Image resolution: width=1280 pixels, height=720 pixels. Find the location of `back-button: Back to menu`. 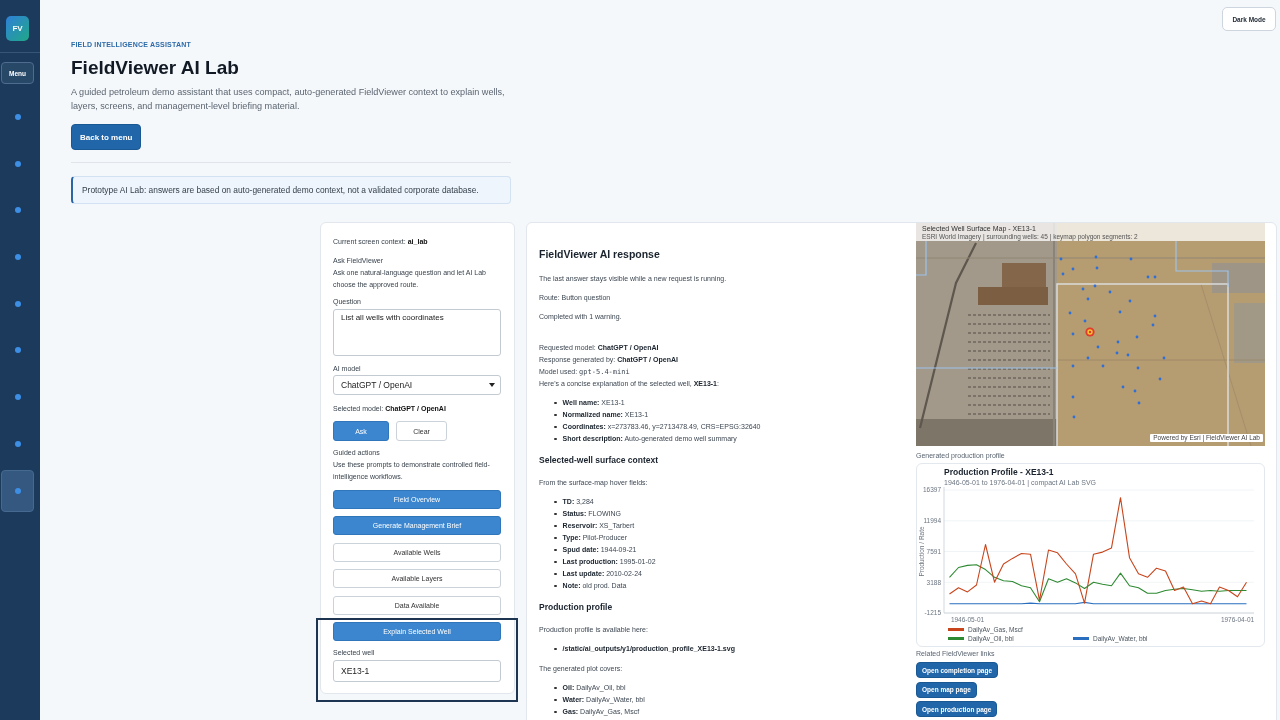

back-button: Back to menu is located at coordinates (106, 137).